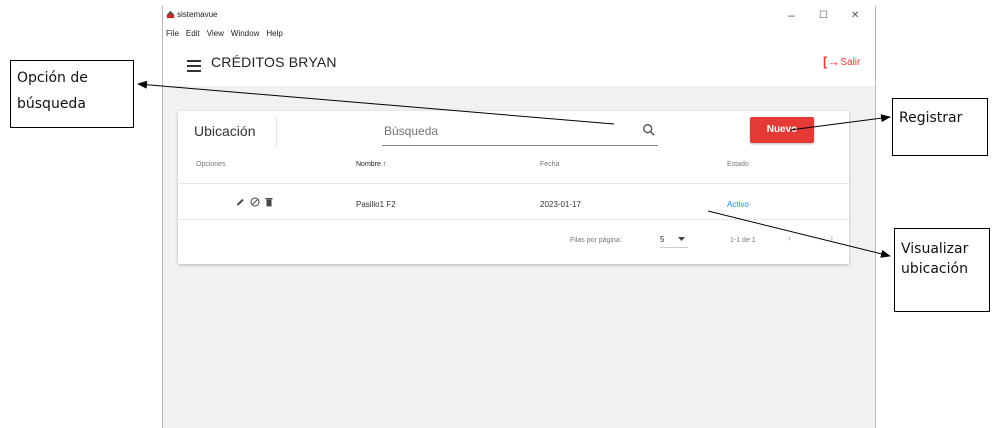 Image resolution: width=1002 pixels, height=428 pixels. Describe the element at coordinates (934, 269) in the screenshot. I see `callout-view-line2: ubicación` at that location.